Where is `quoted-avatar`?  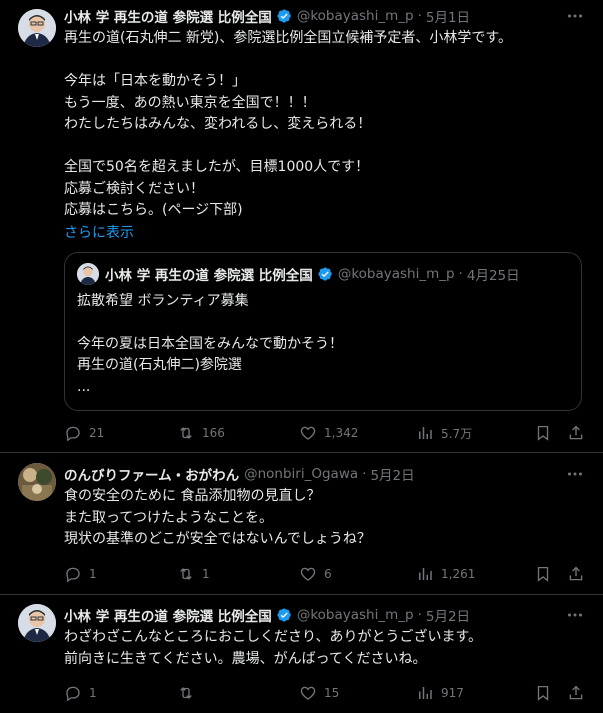 quoted-avatar is located at coordinates (88, 273).